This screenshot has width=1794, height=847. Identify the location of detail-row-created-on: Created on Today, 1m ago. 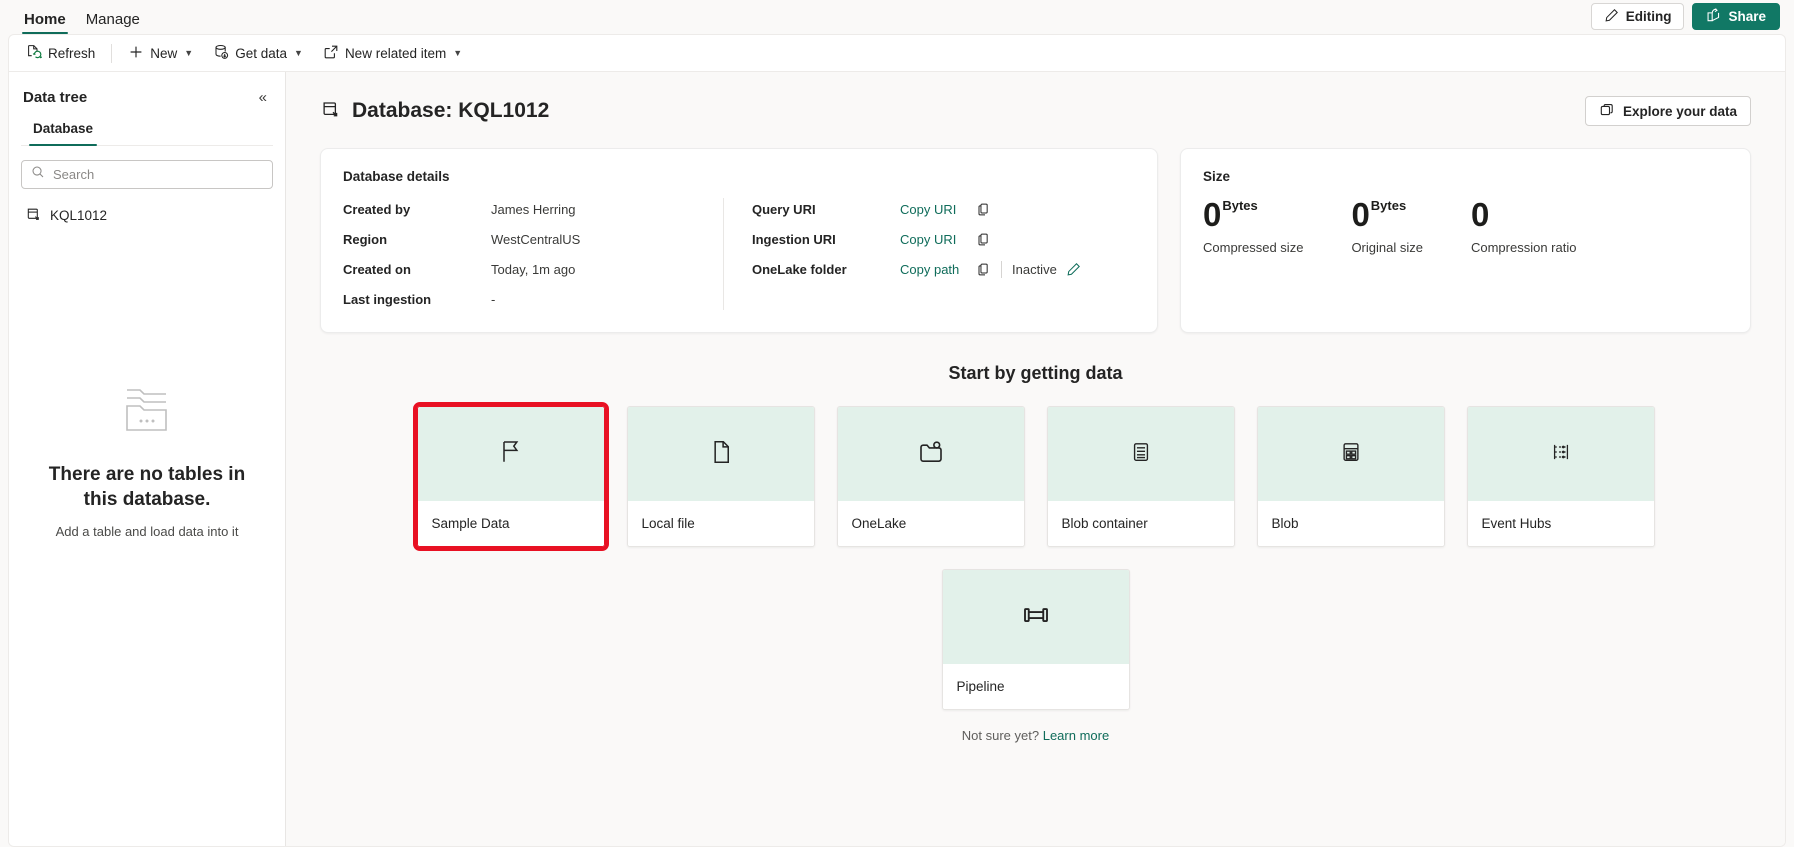
(533, 269).